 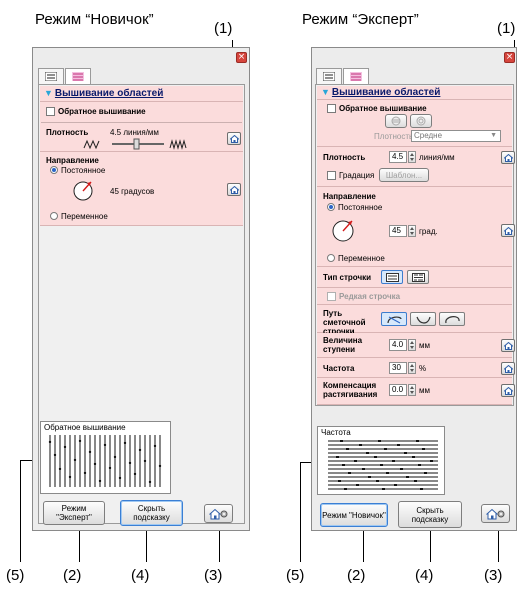 I want to click on fill-lines-icon, so click(x=392, y=277).